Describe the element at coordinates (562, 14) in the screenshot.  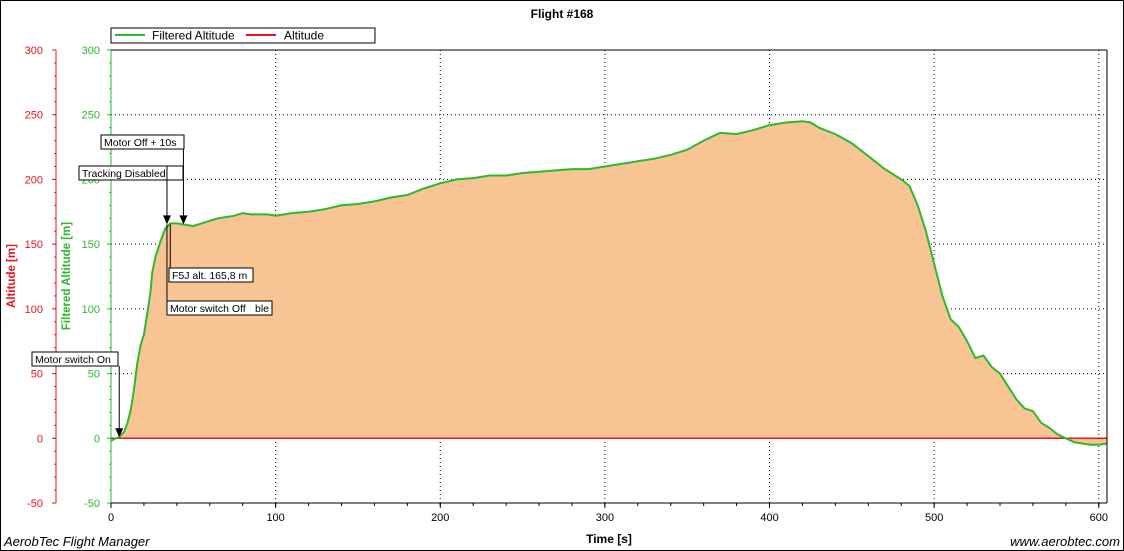
I see `chart-title: Flight #168` at that location.